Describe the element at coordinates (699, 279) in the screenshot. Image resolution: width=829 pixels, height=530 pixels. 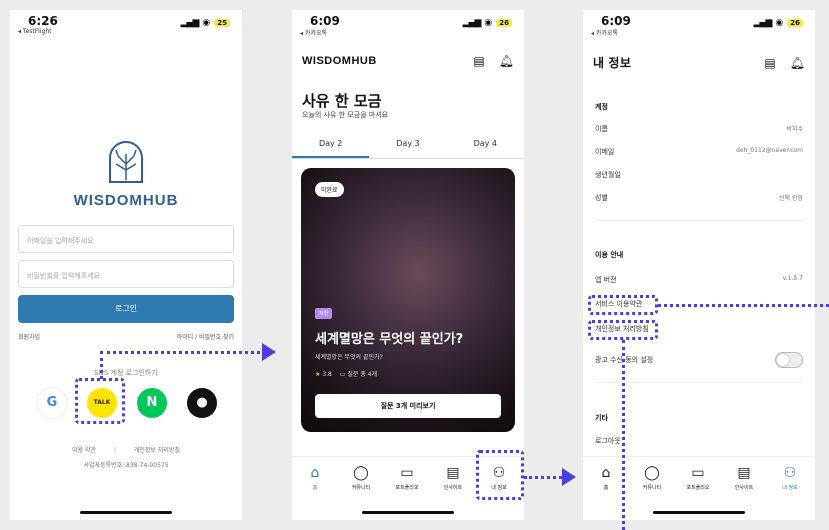
I see `version-row: 앱 버전 v.1.5.7` at that location.